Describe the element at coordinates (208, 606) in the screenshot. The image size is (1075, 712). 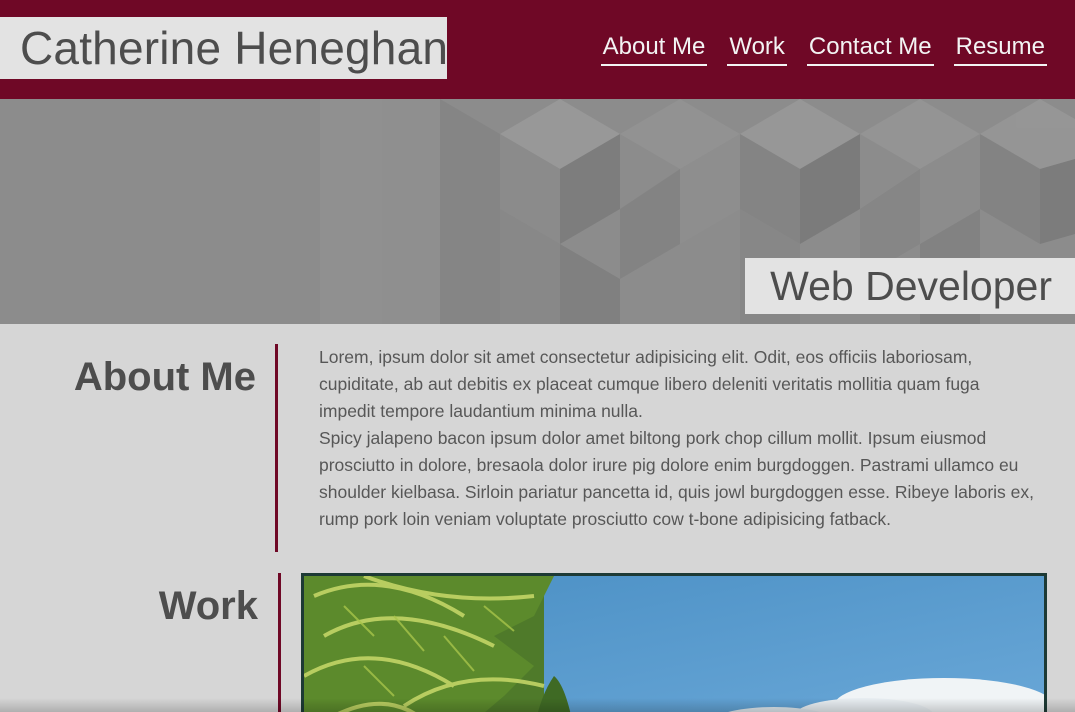
I see `work-heading: Work` at that location.